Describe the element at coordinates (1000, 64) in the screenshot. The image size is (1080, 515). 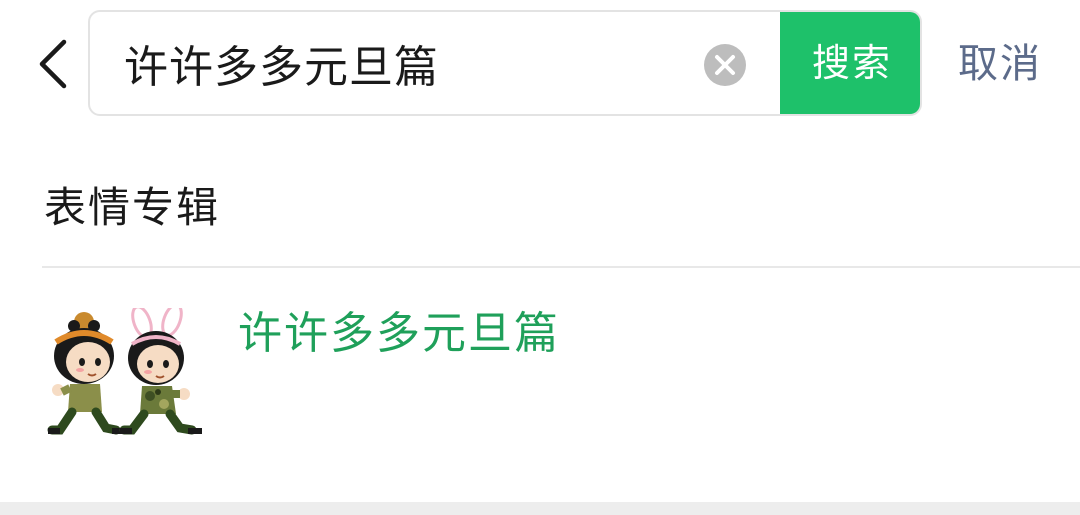
I see `cancel-button: 取消` at that location.